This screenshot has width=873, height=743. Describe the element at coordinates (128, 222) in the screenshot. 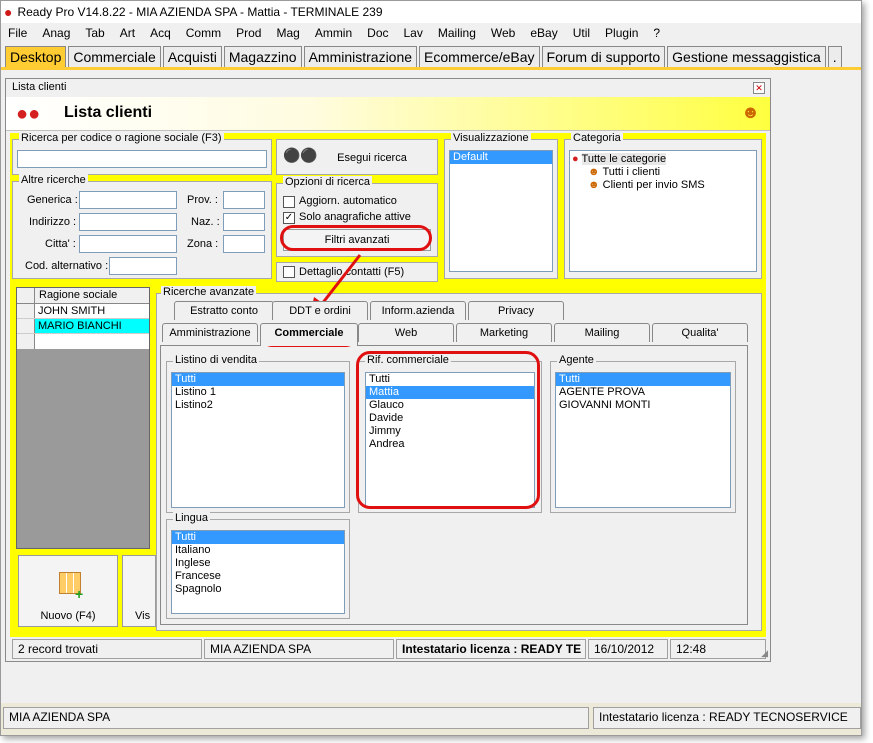

I see `indirizzo-input` at that location.